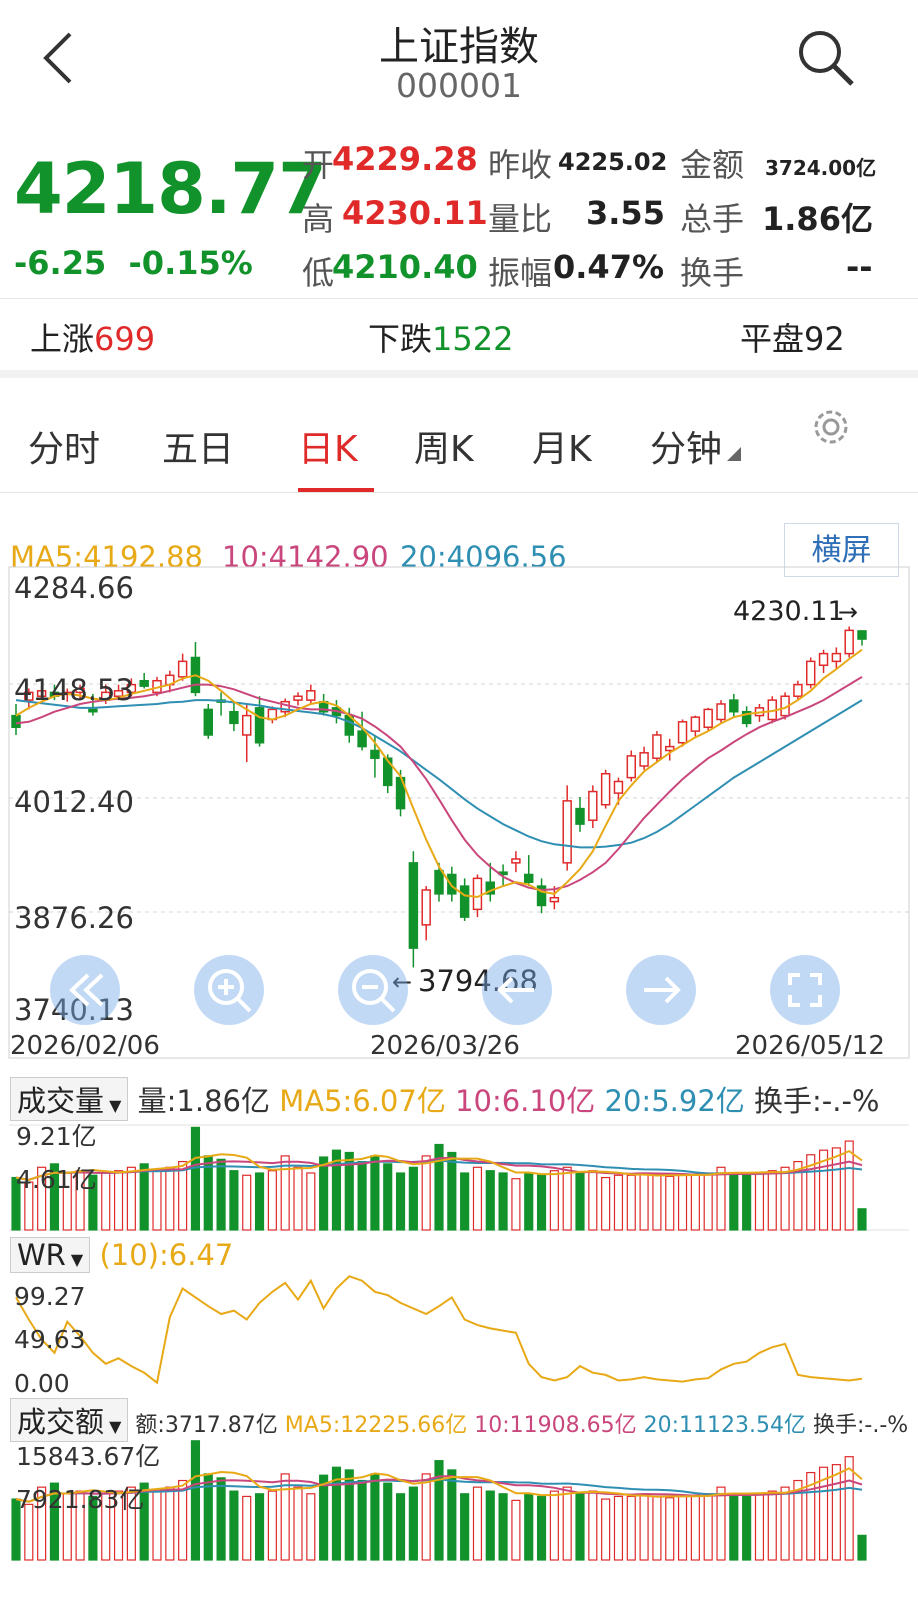  What do you see at coordinates (60, 263) in the screenshot?
I see `change-value: -6.25` at bounding box center [60, 263].